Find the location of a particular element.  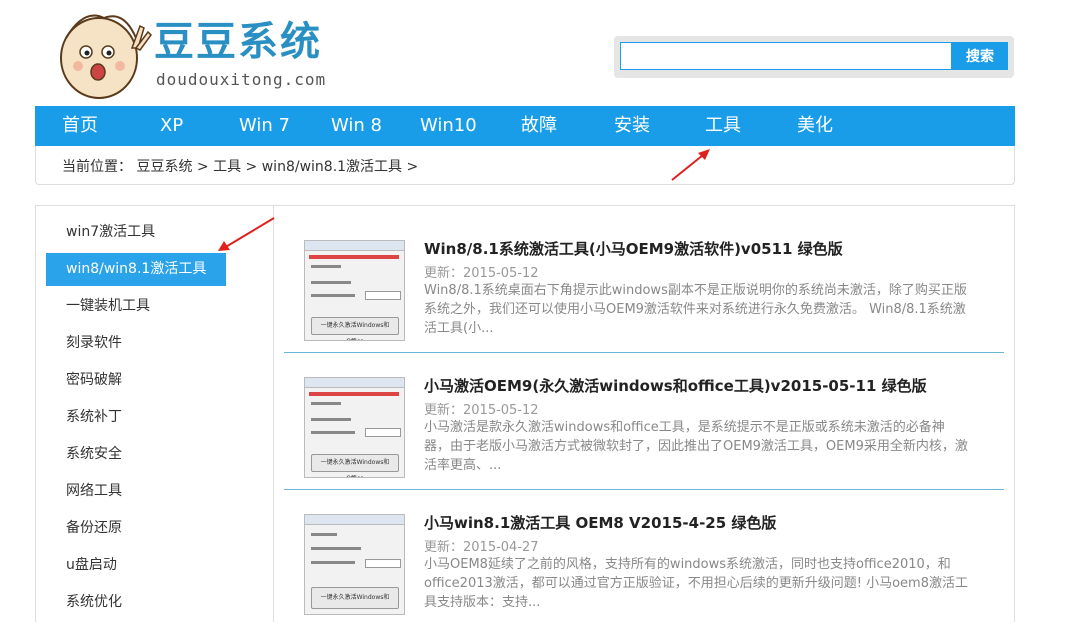

main-nav: 首页 XP Win 7 Win 8 Win10 故障 安装 工具 美化 is located at coordinates (525, 126).